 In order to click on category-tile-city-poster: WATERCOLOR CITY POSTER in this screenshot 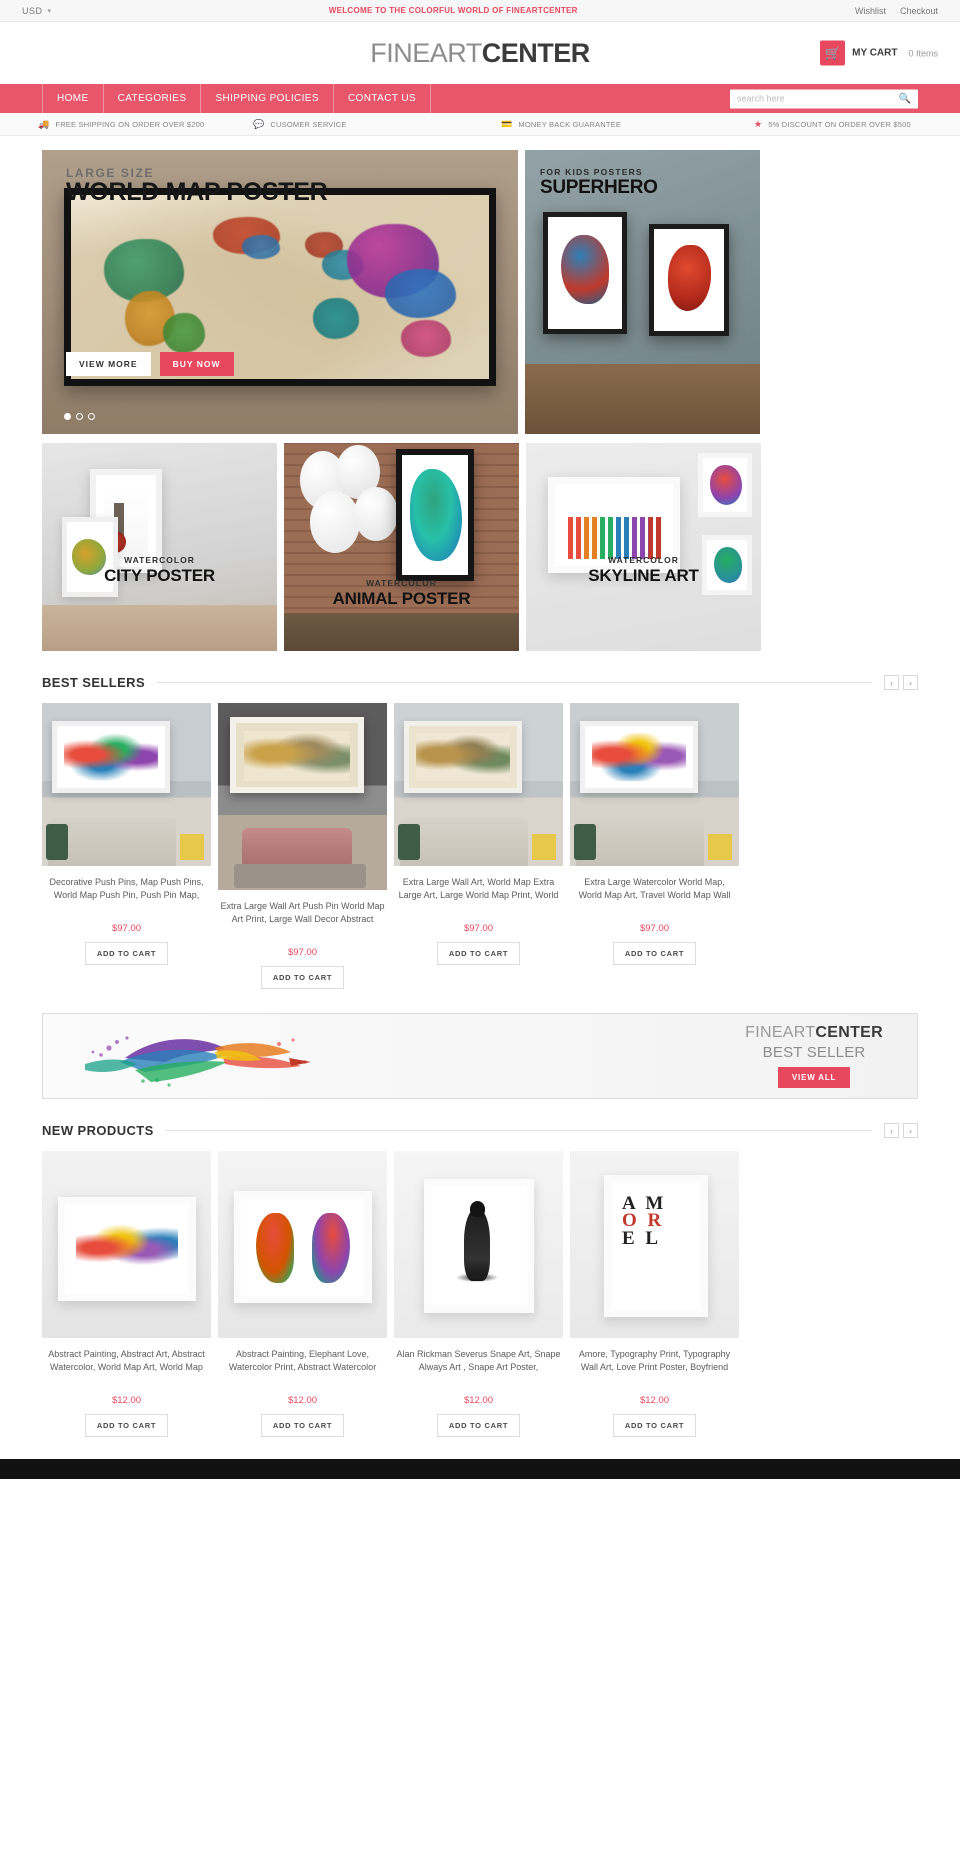, I will do `click(159, 547)`.